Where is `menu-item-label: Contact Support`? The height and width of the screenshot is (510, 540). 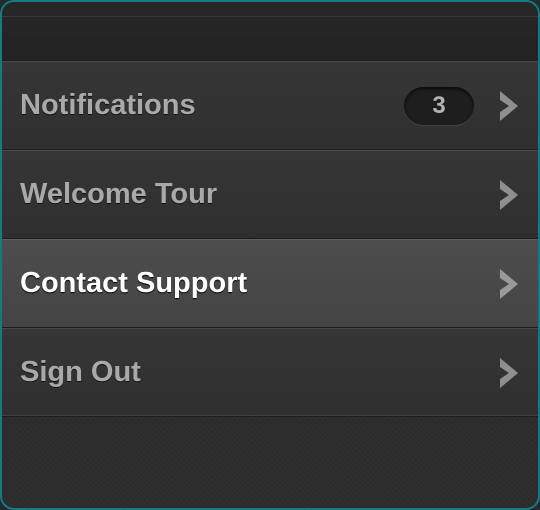 menu-item-label: Contact Support is located at coordinates (134, 283).